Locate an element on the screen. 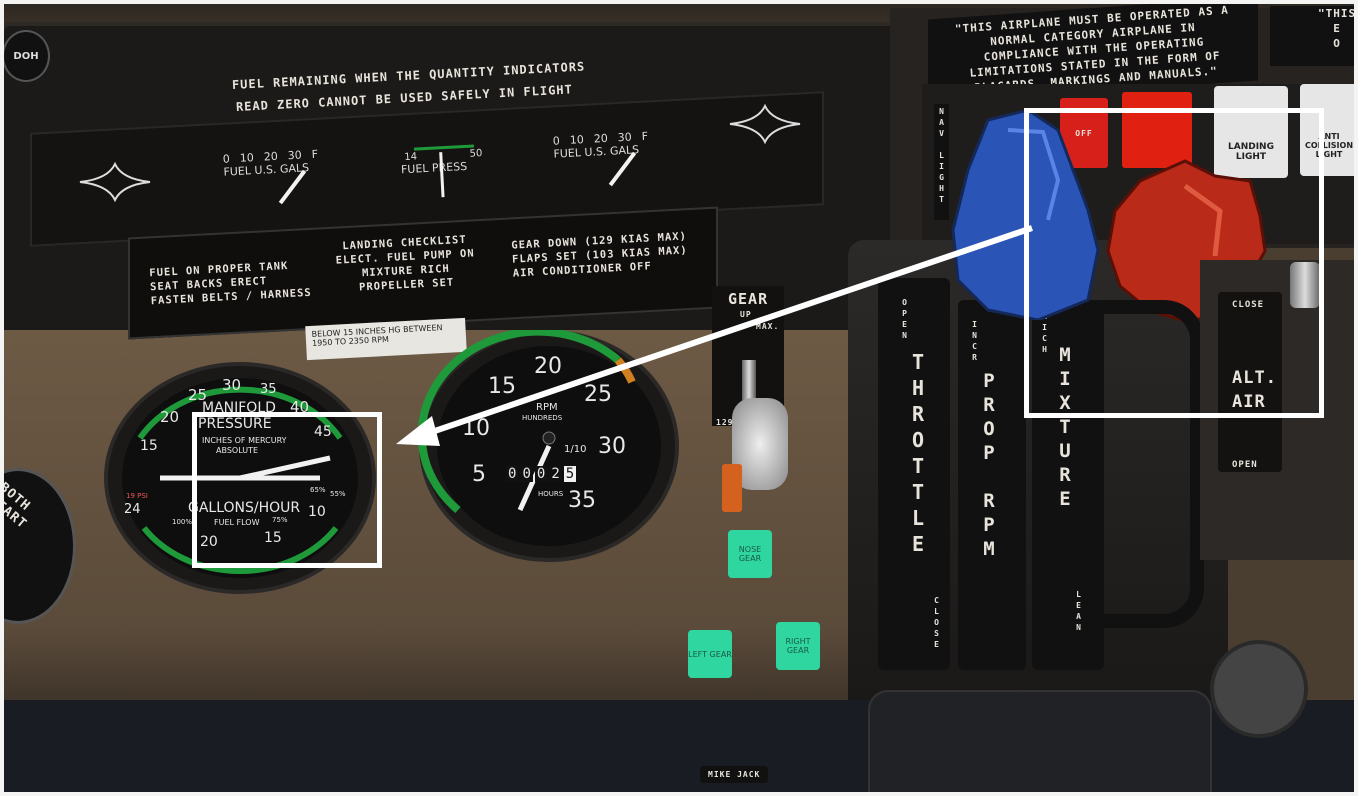 The width and height of the screenshot is (1358, 796). fuel-press-gauge: 14 50 FUEL PRESS is located at coordinates (445, 167).